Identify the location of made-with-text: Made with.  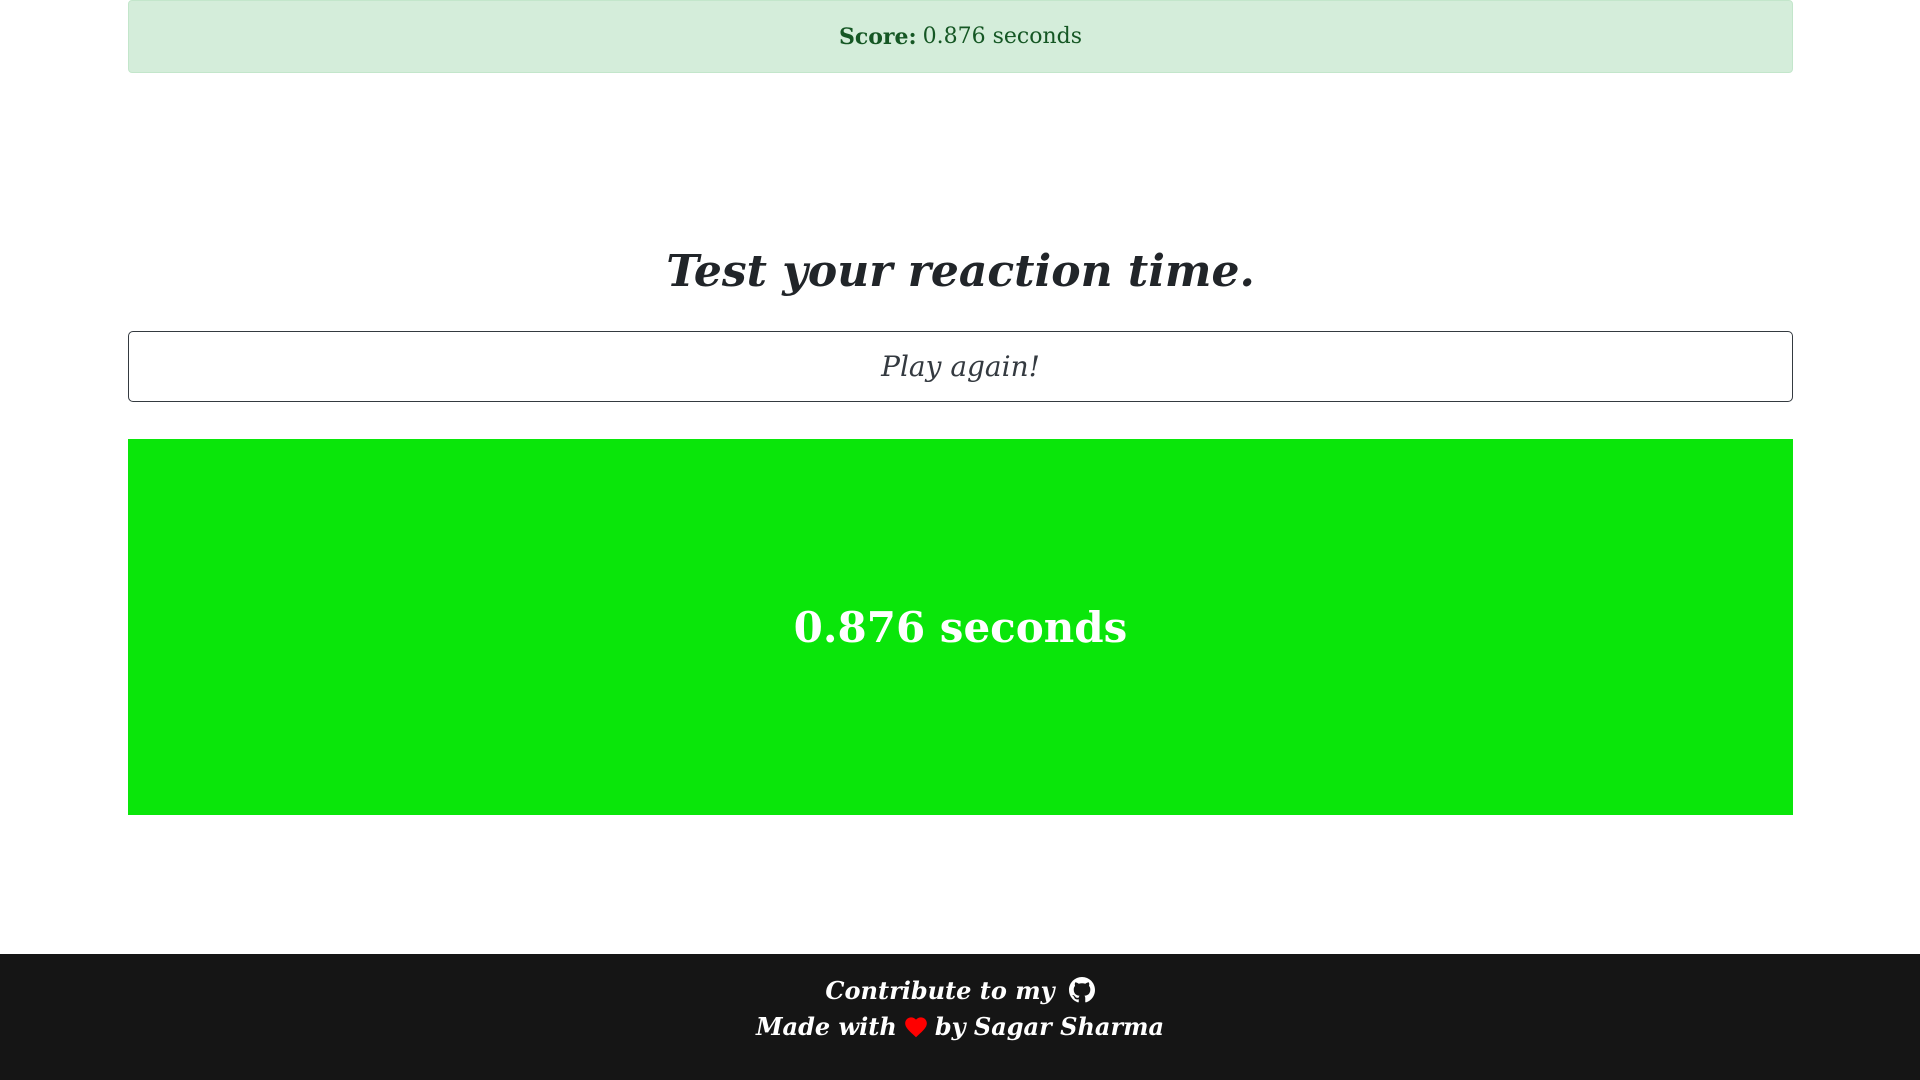
(826, 1026).